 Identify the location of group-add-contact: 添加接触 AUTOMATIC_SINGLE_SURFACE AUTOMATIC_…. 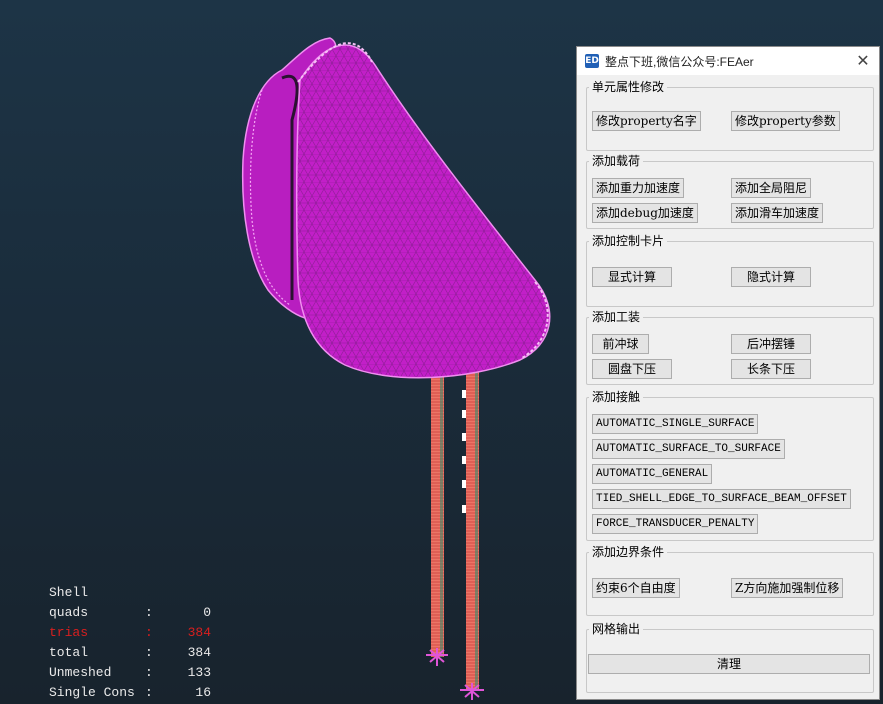
(730, 465).